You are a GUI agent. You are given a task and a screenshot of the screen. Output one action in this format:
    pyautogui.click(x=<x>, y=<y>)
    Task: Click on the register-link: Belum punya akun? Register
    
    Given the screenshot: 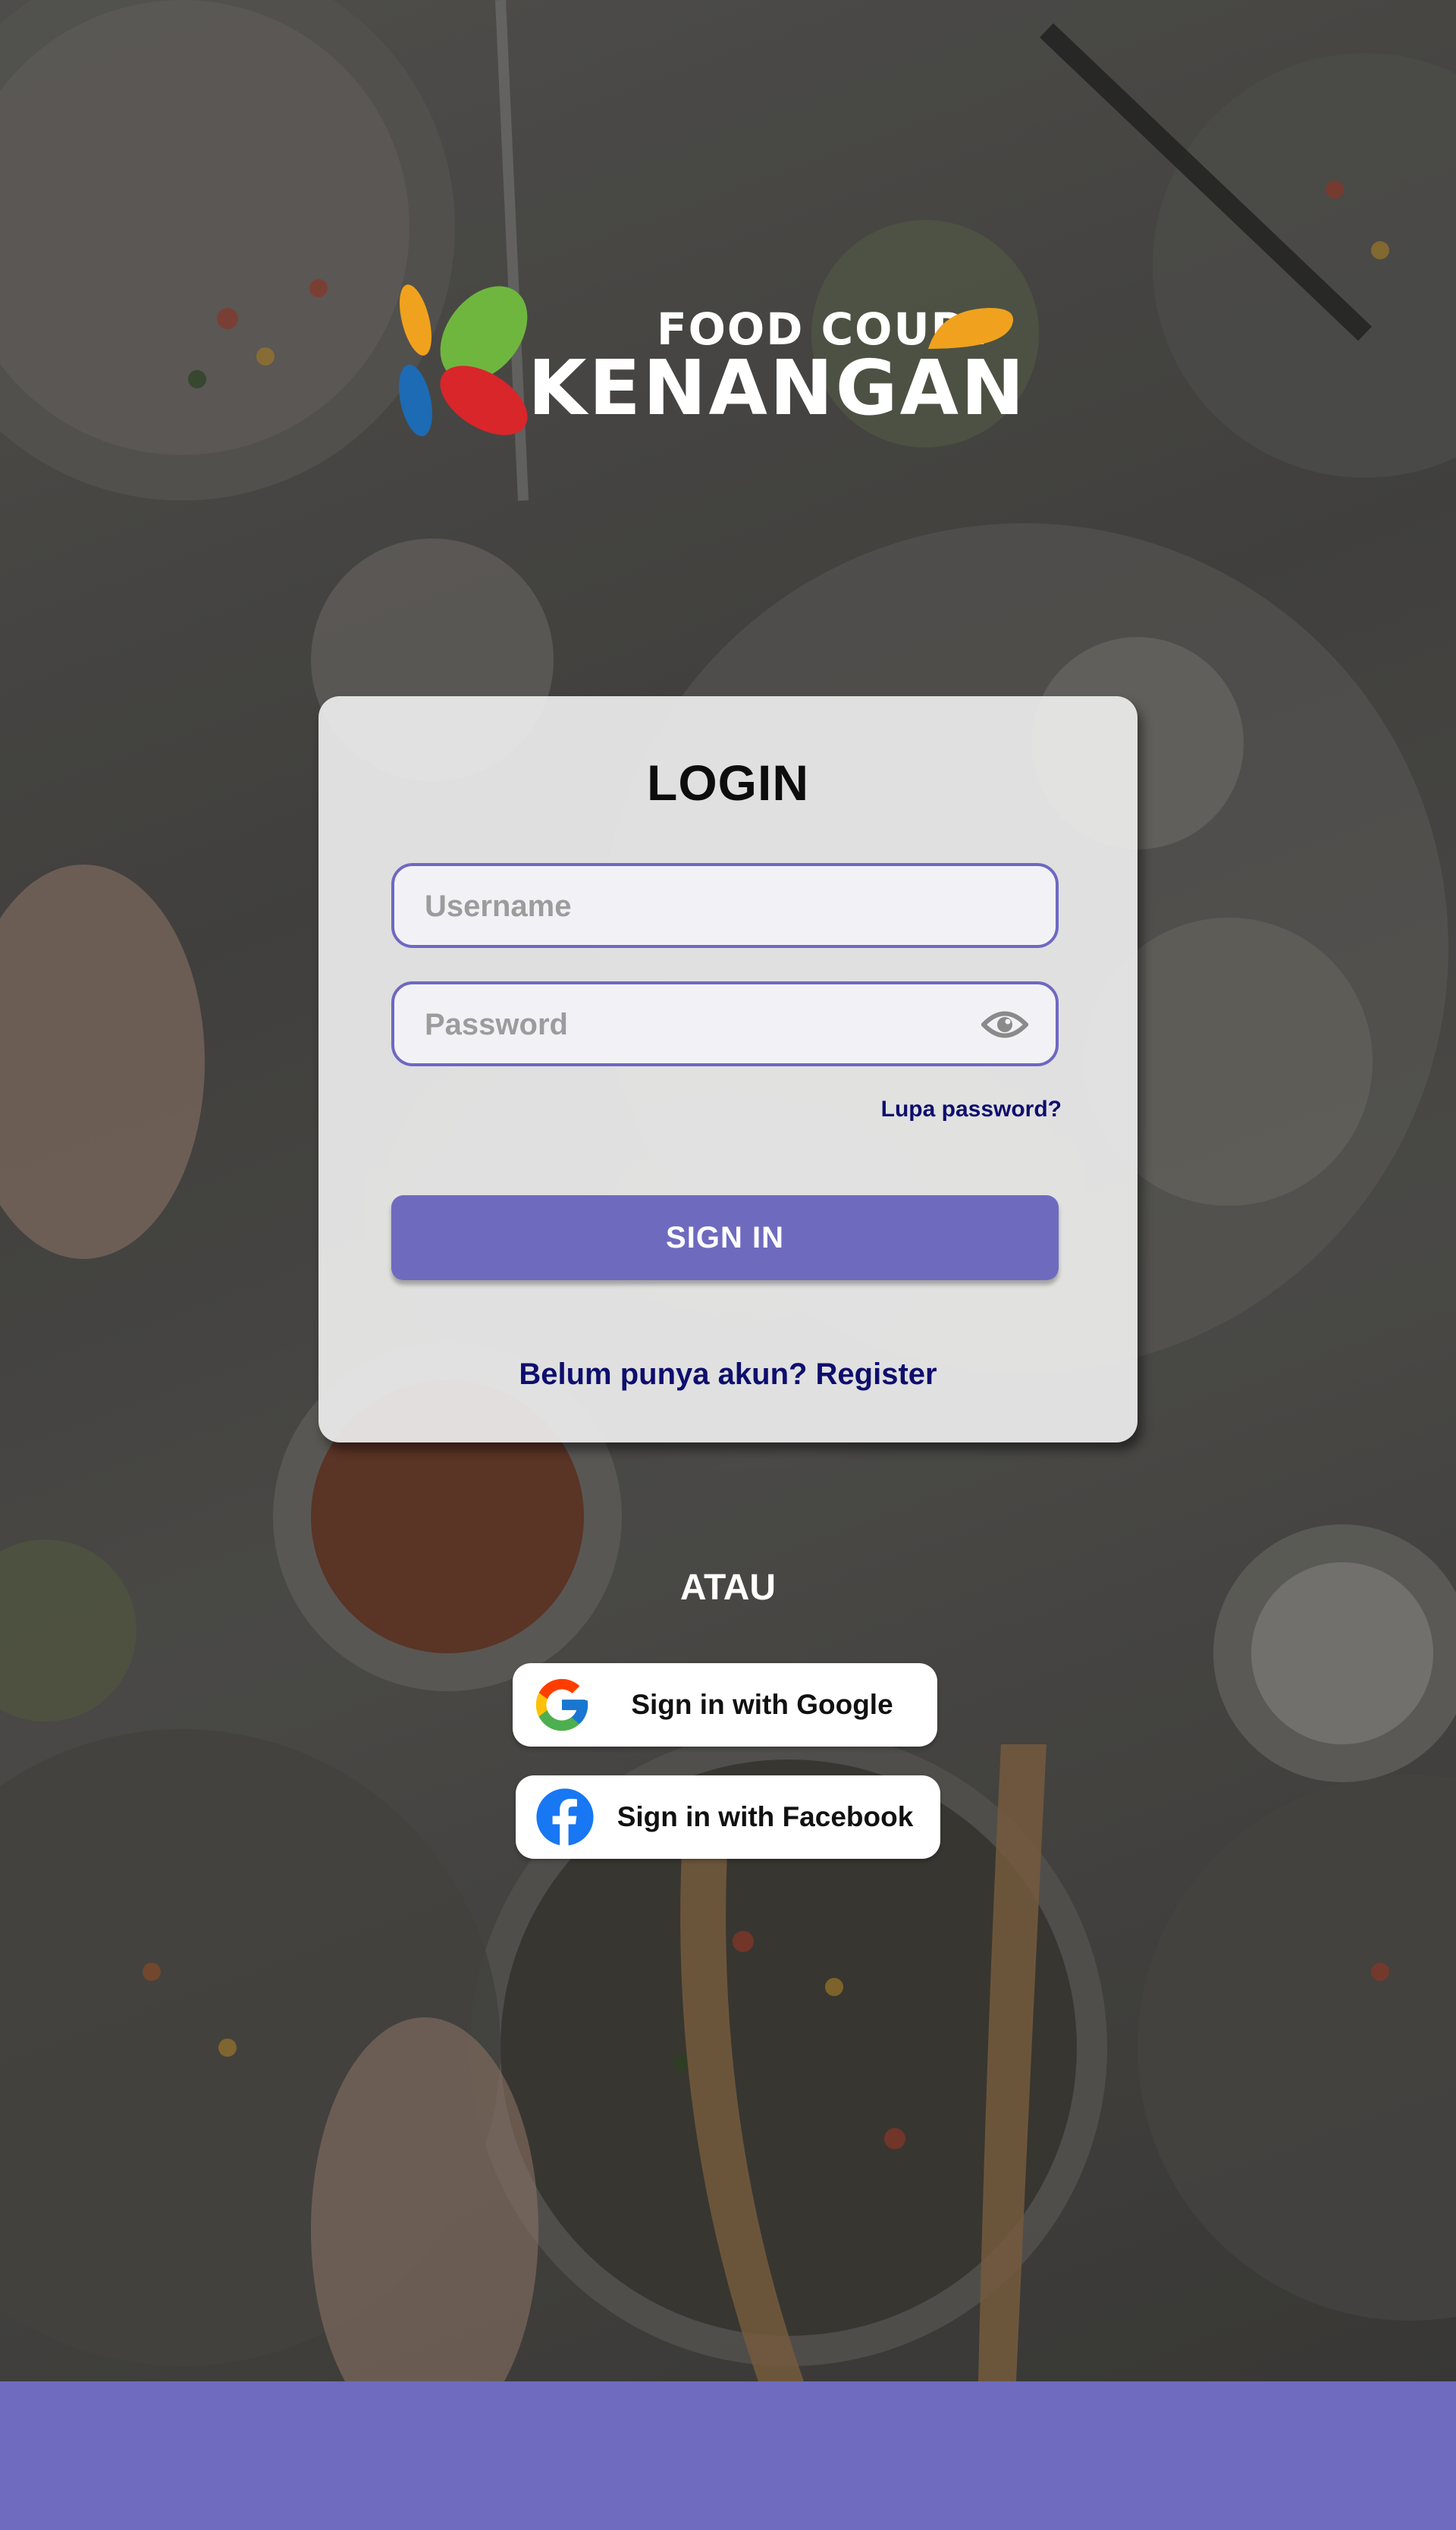 What is the action you would take?
    pyautogui.click(x=728, y=1375)
    